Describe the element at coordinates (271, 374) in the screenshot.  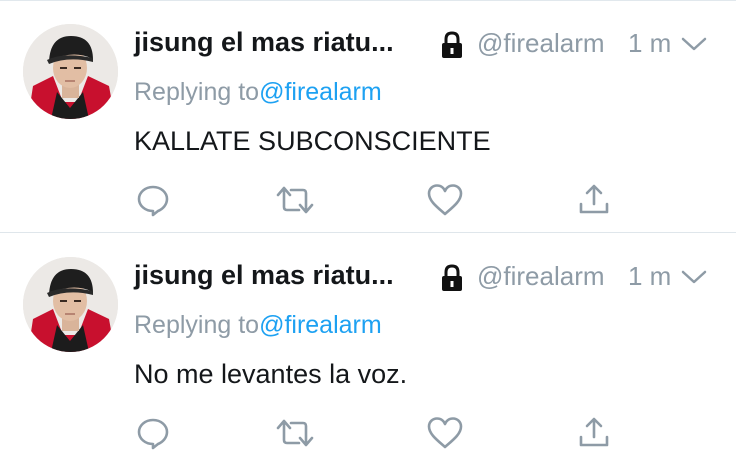
I see `tweet-text: No me levantes la voz.` at that location.